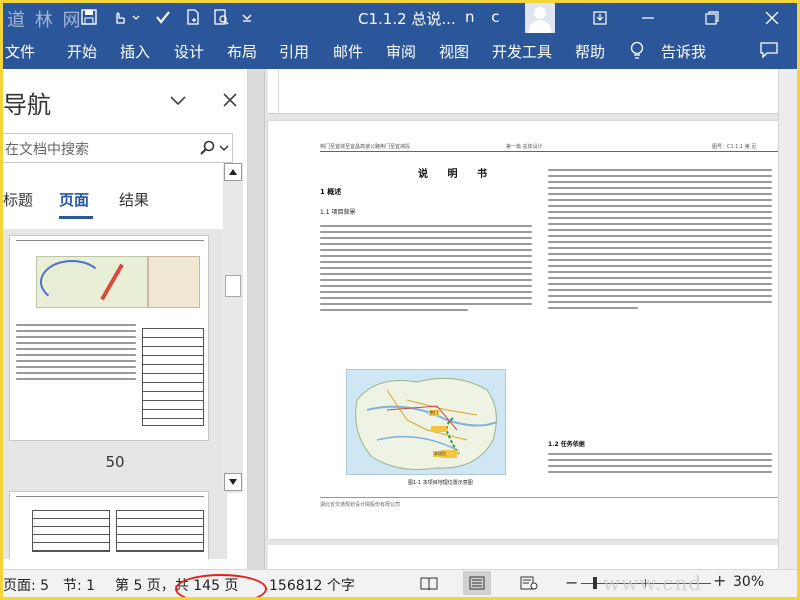 Image resolution: width=800 pixels, height=600 pixels. Describe the element at coordinates (233, 328) in the screenshot. I see `thumbnail-scrollbar` at that location.